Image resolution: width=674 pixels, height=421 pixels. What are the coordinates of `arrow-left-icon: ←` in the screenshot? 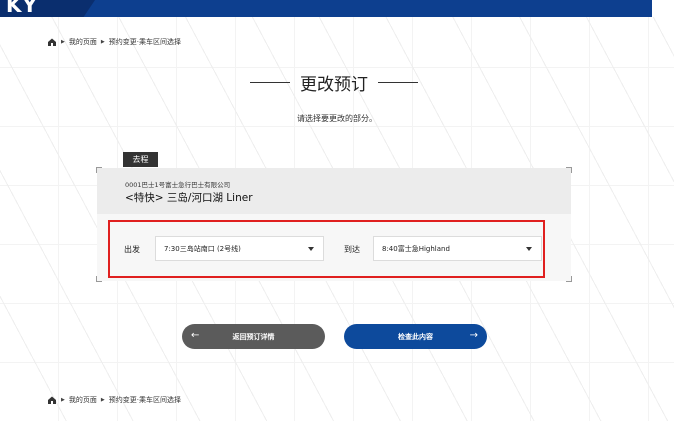 It's located at (195, 335).